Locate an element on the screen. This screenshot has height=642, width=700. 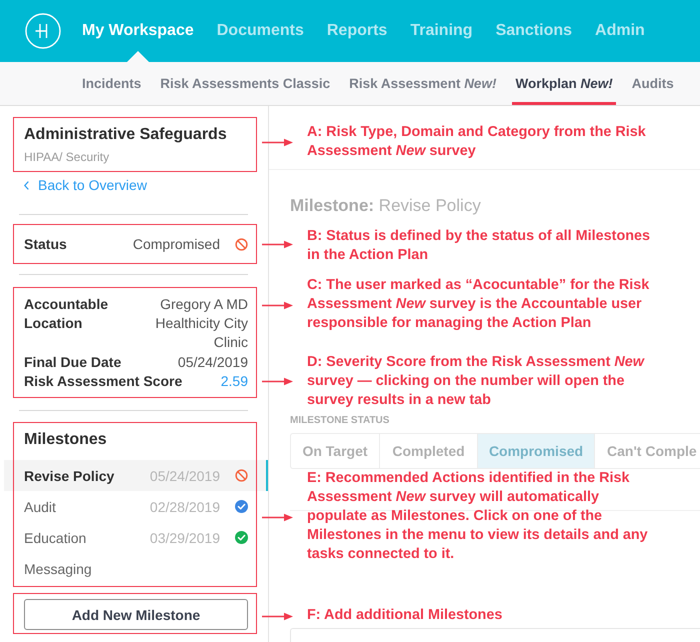
nav-tab: Training is located at coordinates (441, 31).